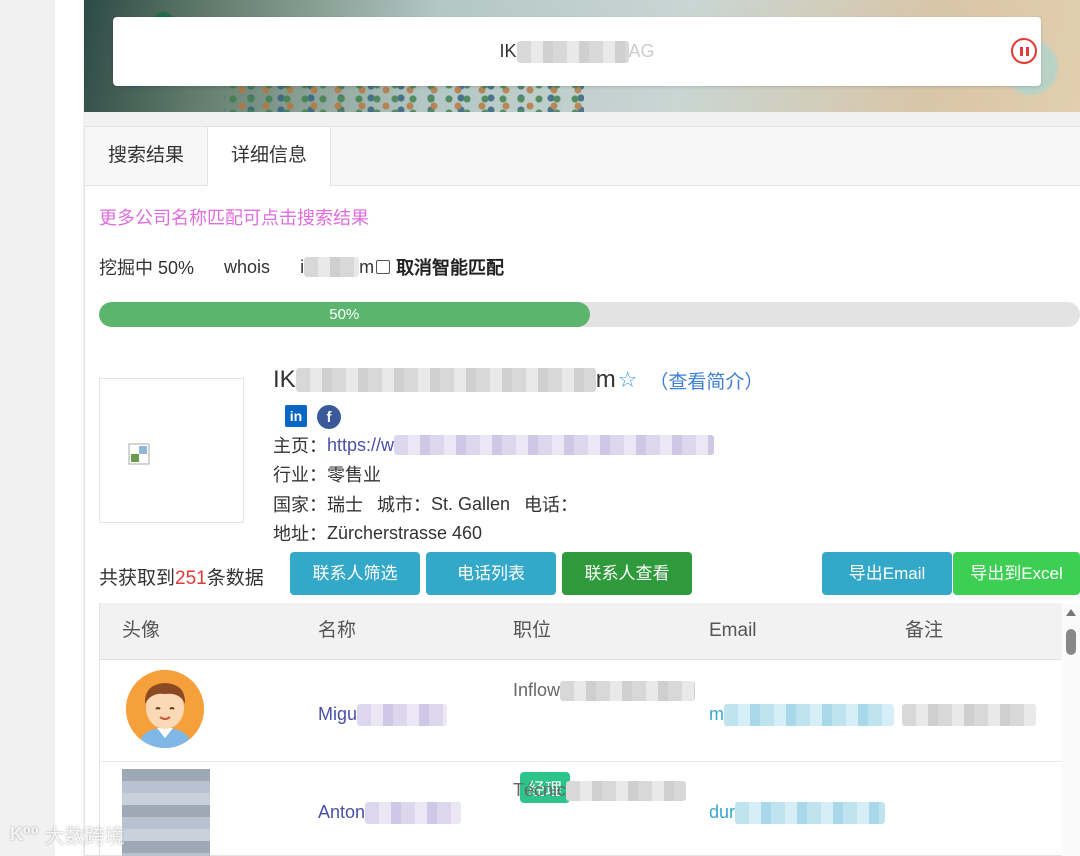 The height and width of the screenshot is (856, 1080). I want to click on social-links: in f, so click(313, 417).